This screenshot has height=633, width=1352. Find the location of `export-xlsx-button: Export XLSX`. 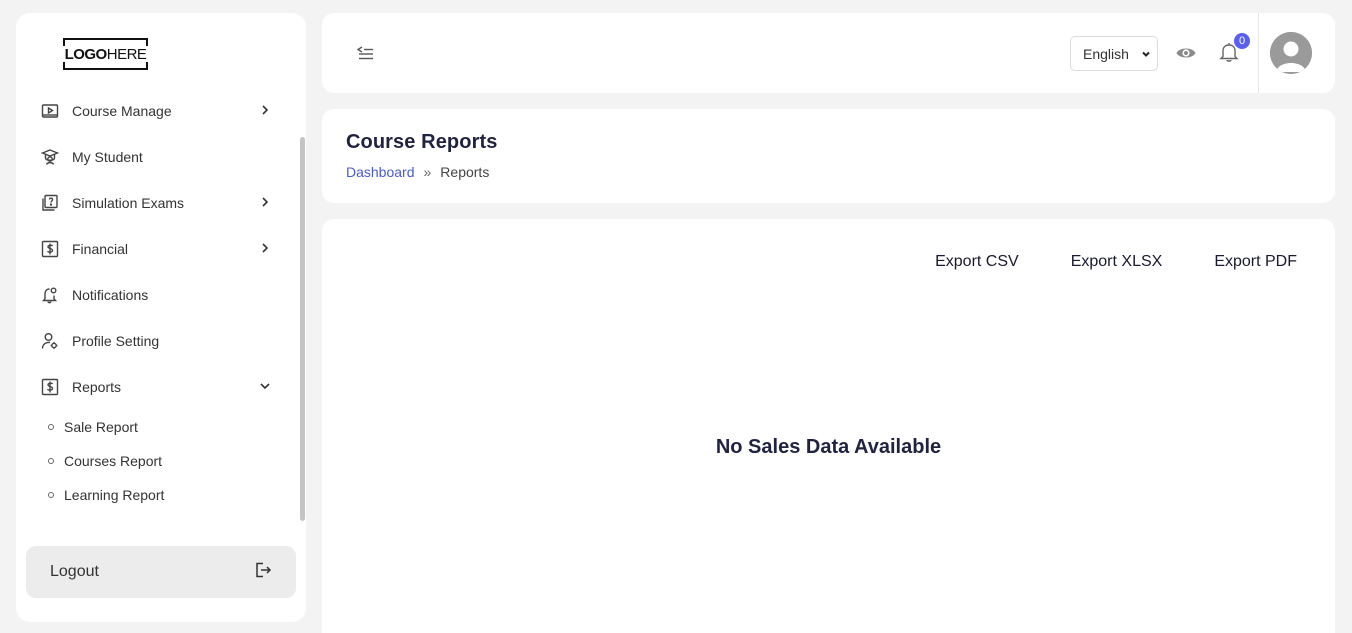

export-xlsx-button: Export XLSX is located at coordinates (1117, 262).